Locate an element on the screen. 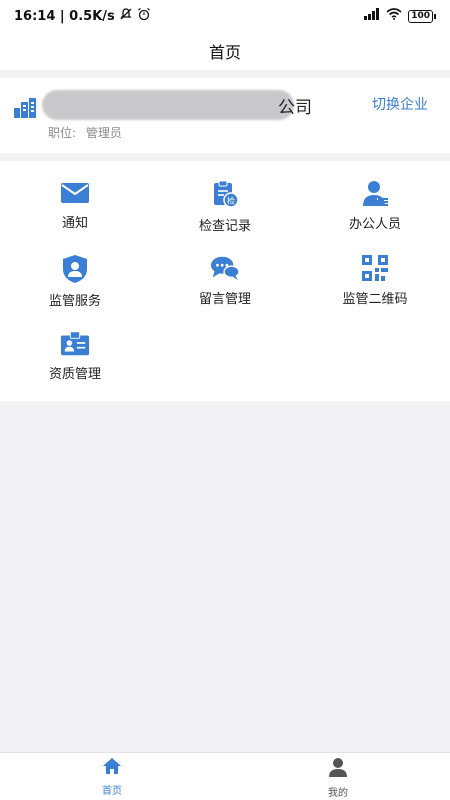 The height and width of the screenshot is (800, 450). tab-mine: 我的 is located at coordinates (338, 778).